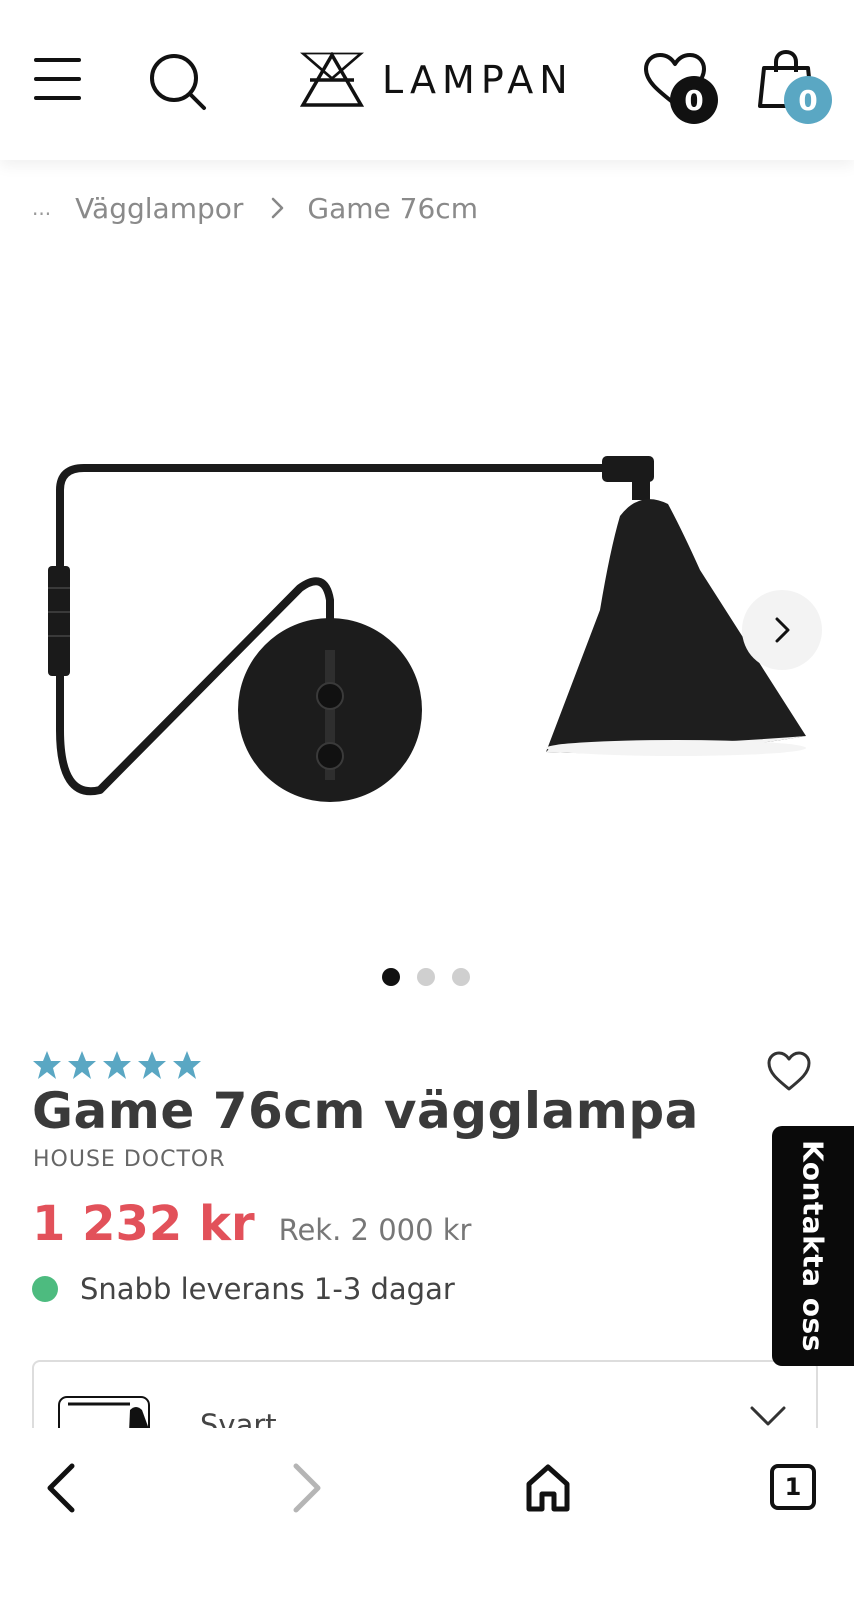  I want to click on price-row: 1 232 kr Rek. 2 000 kr, so click(252, 1224).